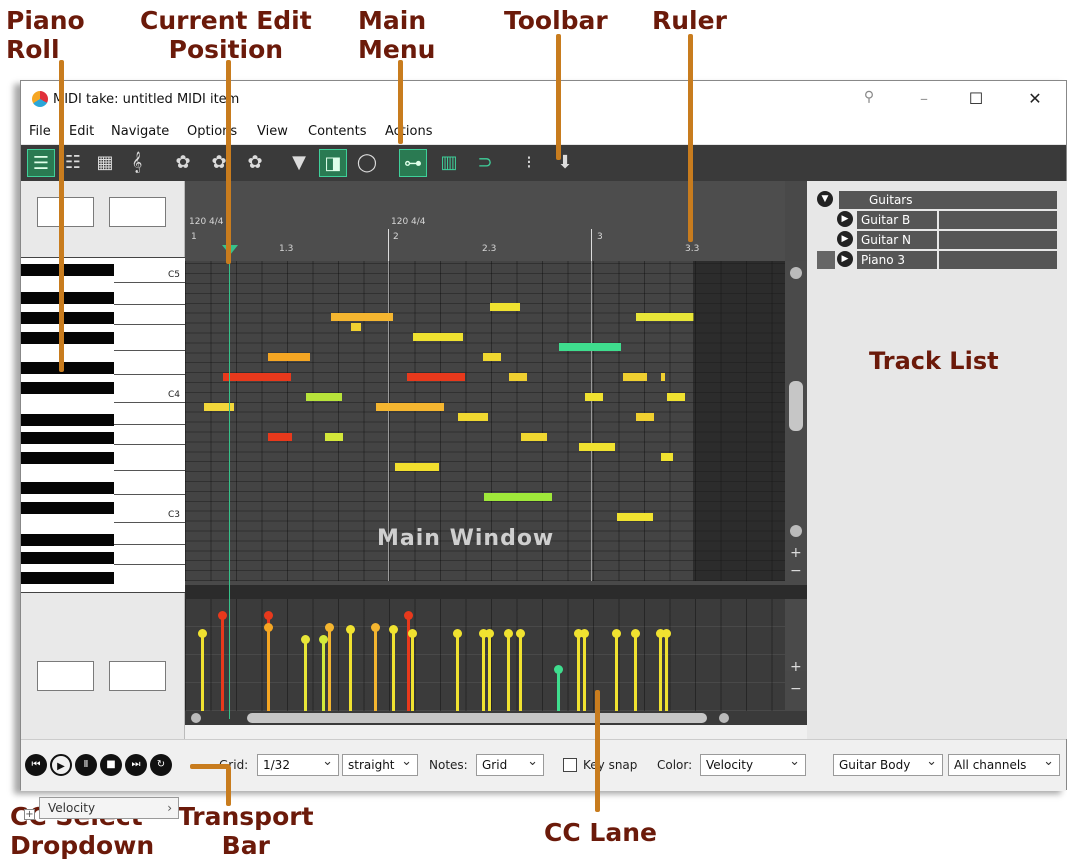  Describe the element at coordinates (413, 163) in the screenshot. I see `grid-snap-icon: ⊶` at that location.